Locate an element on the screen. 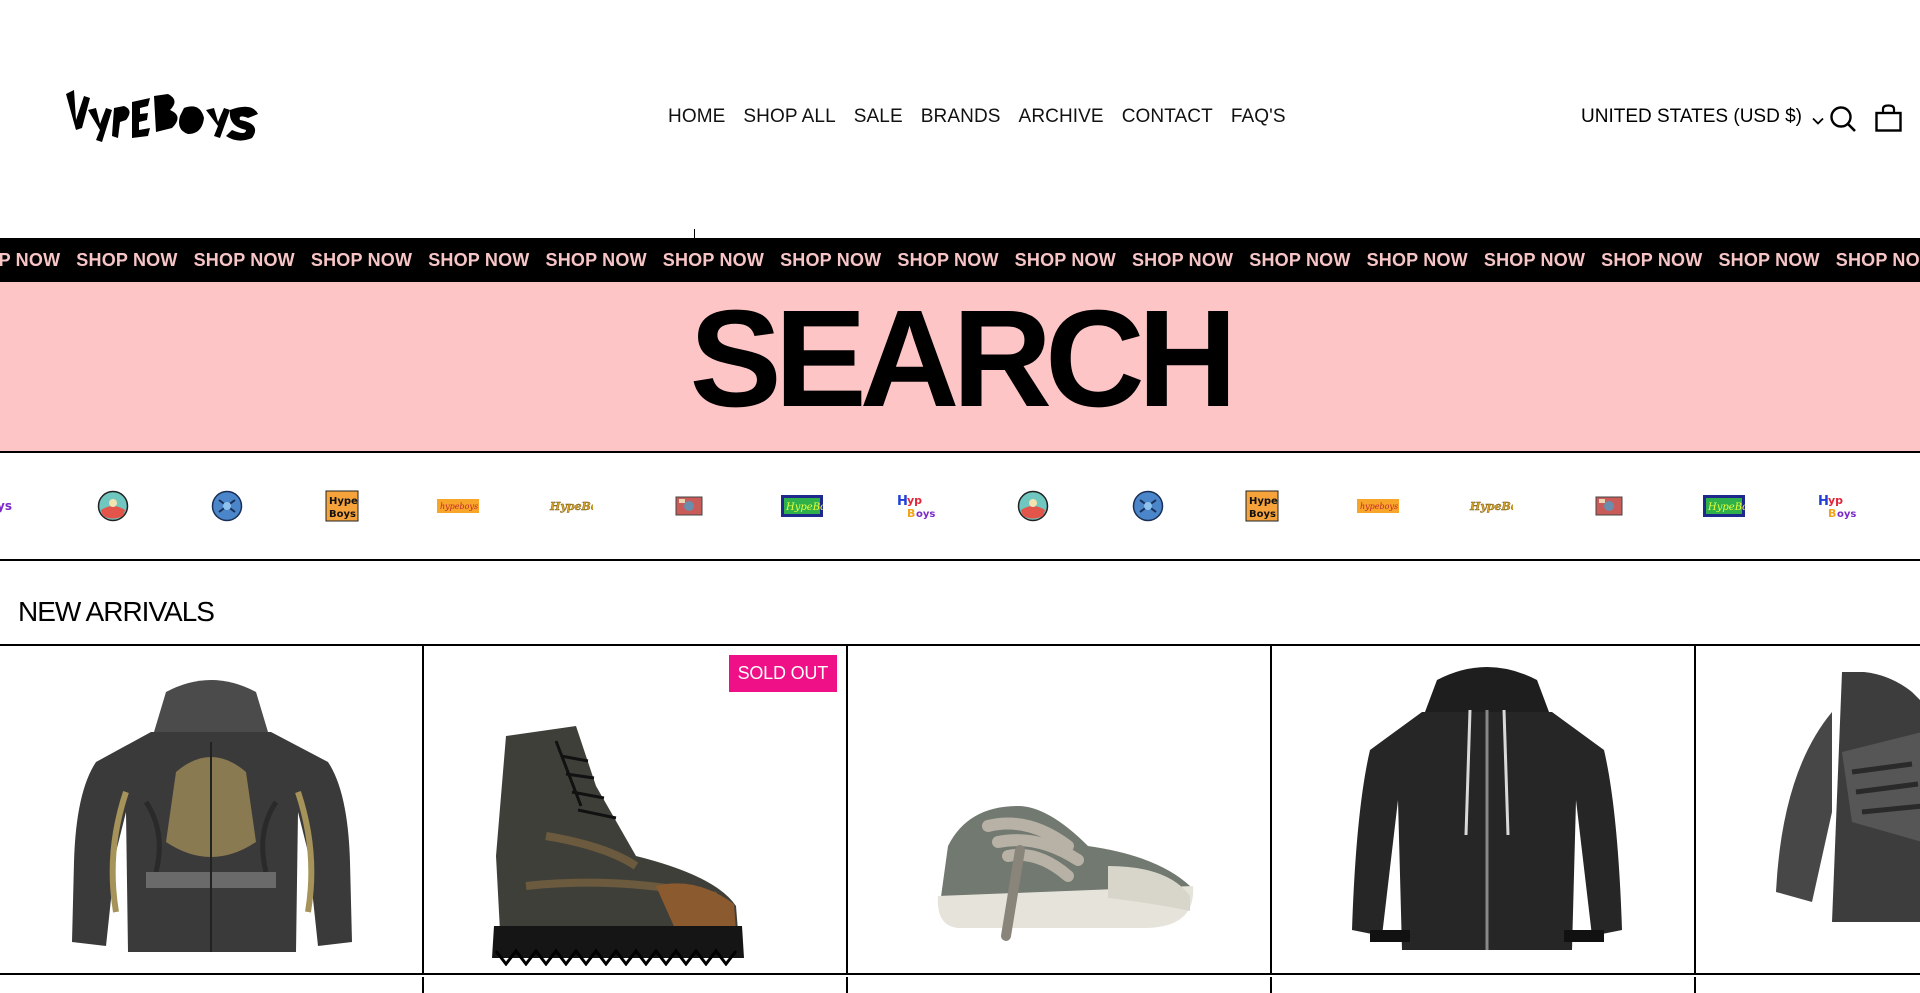 The width and height of the screenshot is (1920, 993). nav-shop-all: SHOP ALL is located at coordinates (789, 117).